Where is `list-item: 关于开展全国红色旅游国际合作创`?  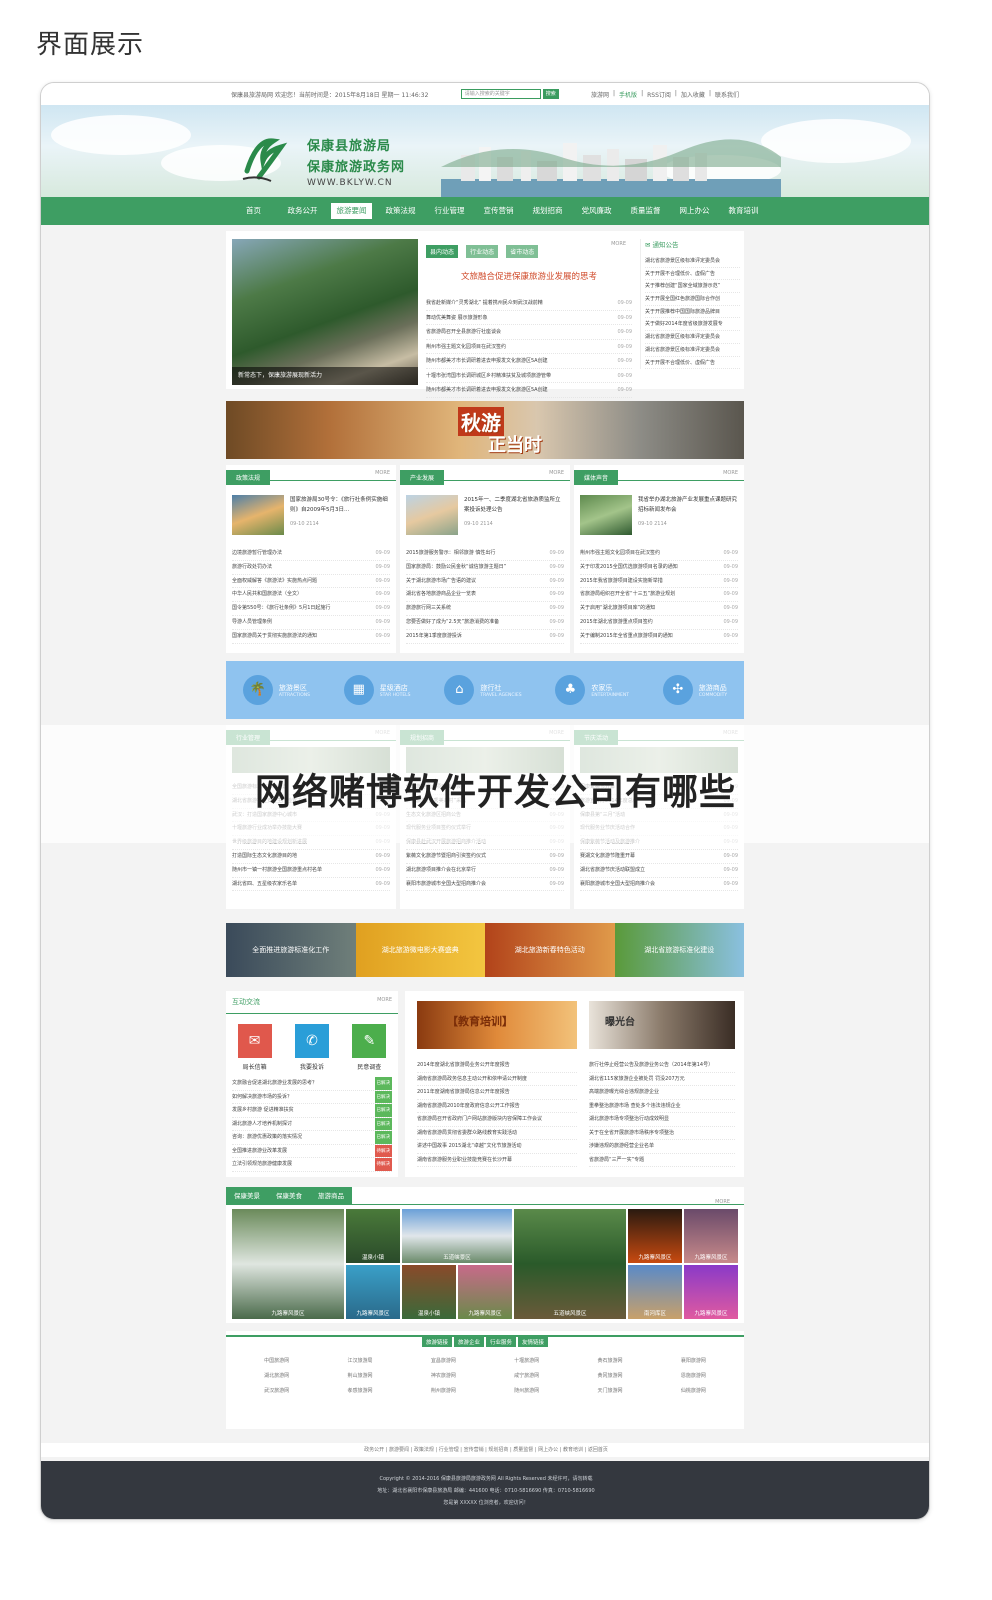
list-item: 关于开展全国红色旅游国际合作创 is located at coordinates (692, 299).